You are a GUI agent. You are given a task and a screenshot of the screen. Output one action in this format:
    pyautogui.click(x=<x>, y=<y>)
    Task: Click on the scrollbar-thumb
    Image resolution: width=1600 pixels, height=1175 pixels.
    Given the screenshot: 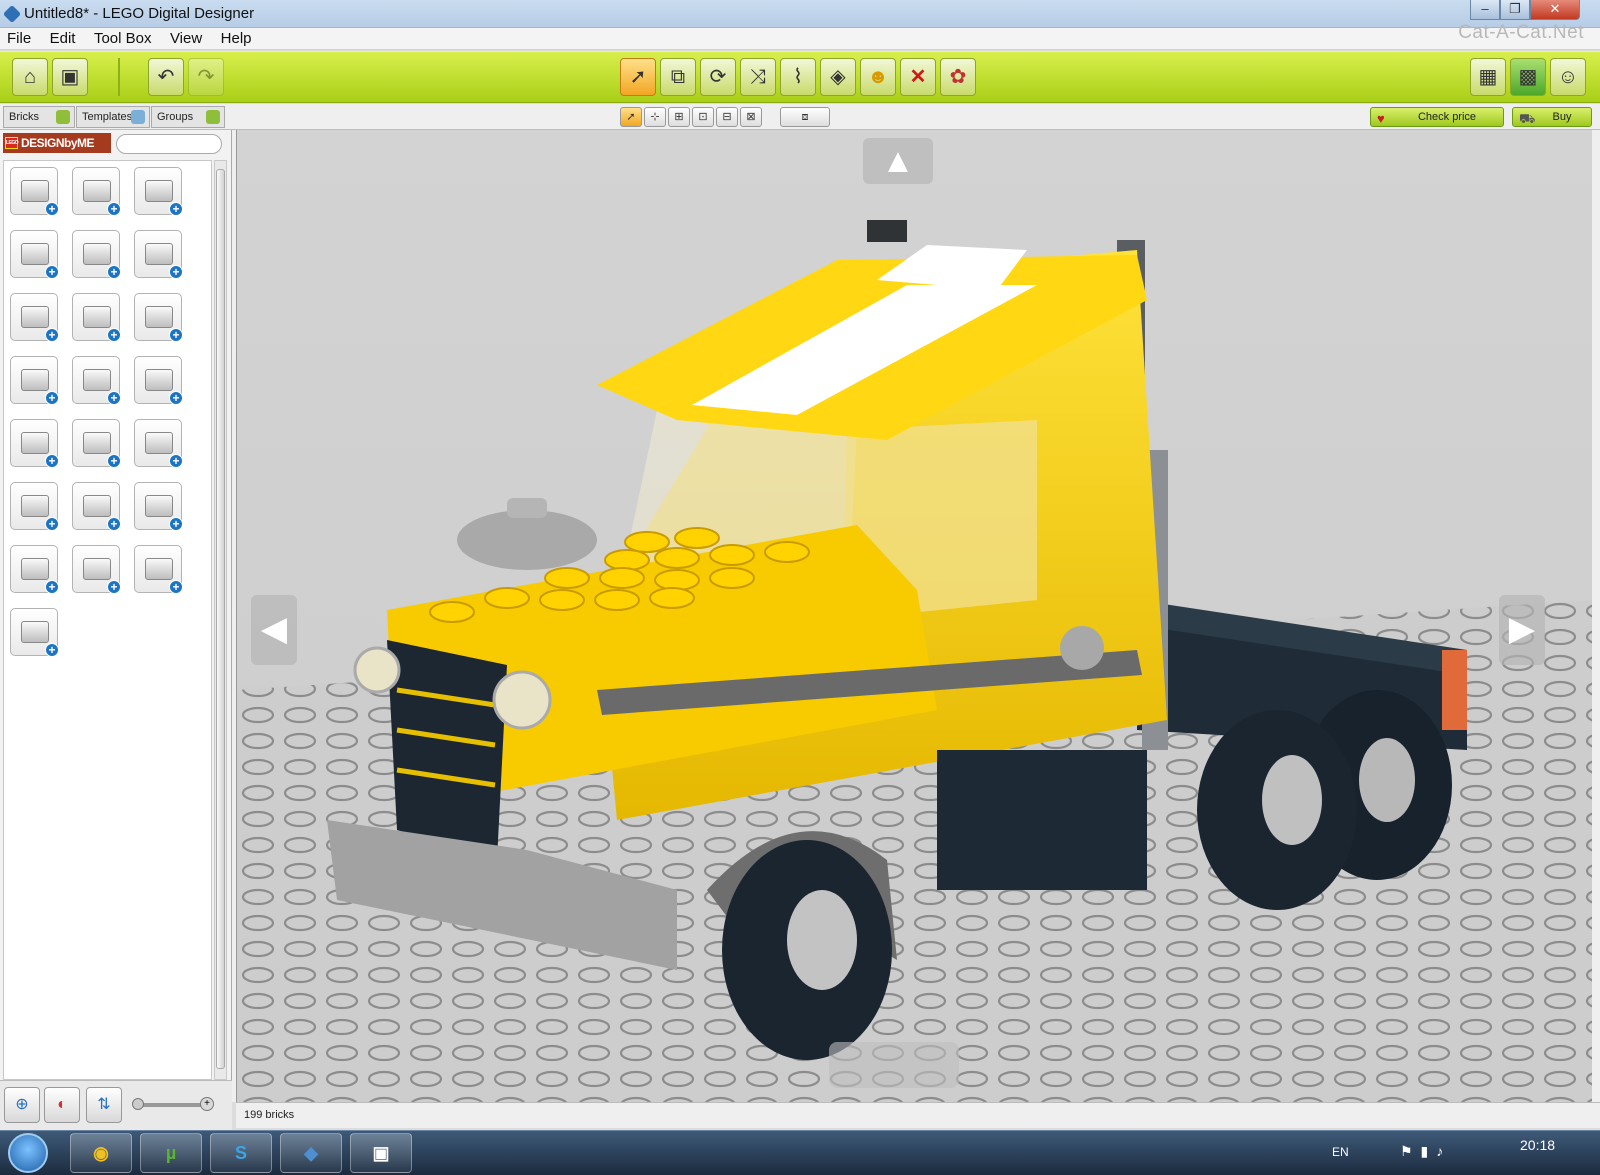 What is the action you would take?
    pyautogui.click(x=220, y=619)
    